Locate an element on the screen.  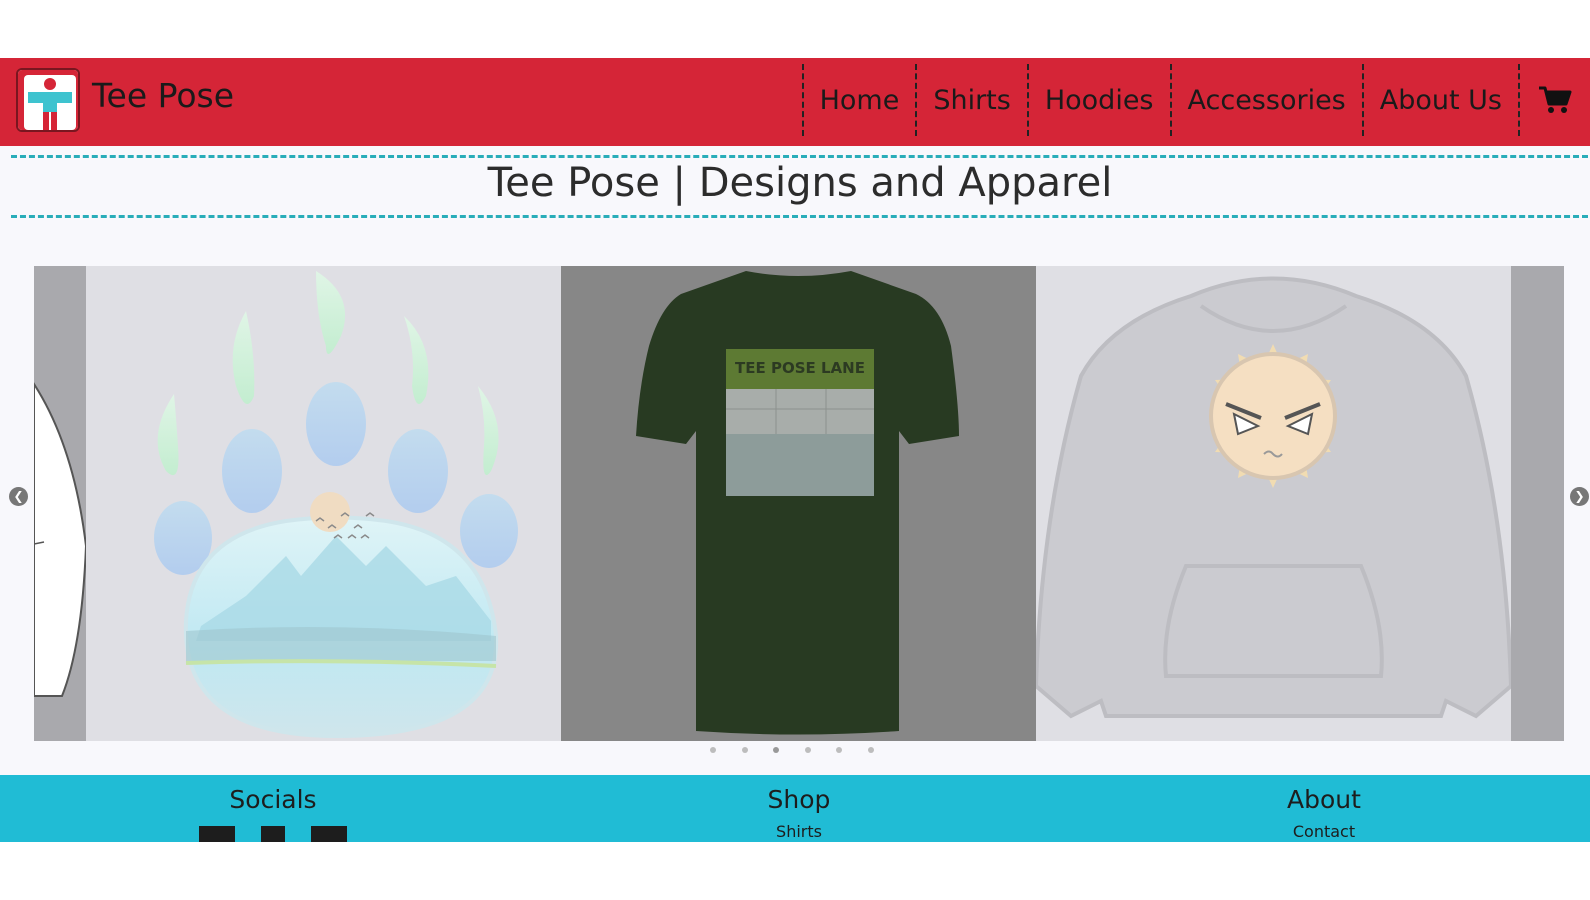
nav-item-about-us: About Us is located at coordinates (1439, 100).